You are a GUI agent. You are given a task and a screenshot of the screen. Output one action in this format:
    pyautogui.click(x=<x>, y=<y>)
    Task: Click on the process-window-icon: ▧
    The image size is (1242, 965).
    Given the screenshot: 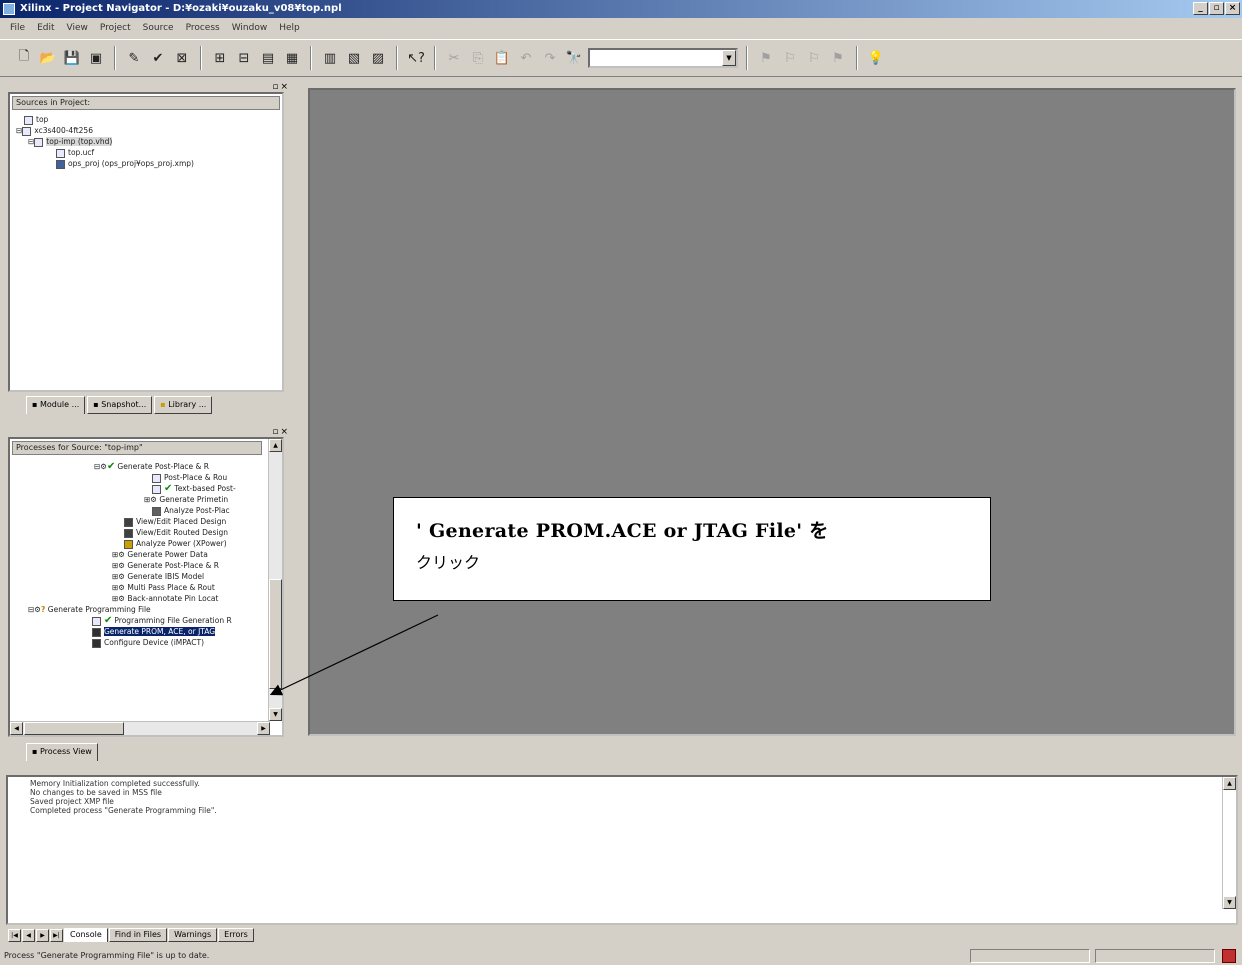 What is the action you would take?
    pyautogui.click(x=354, y=58)
    